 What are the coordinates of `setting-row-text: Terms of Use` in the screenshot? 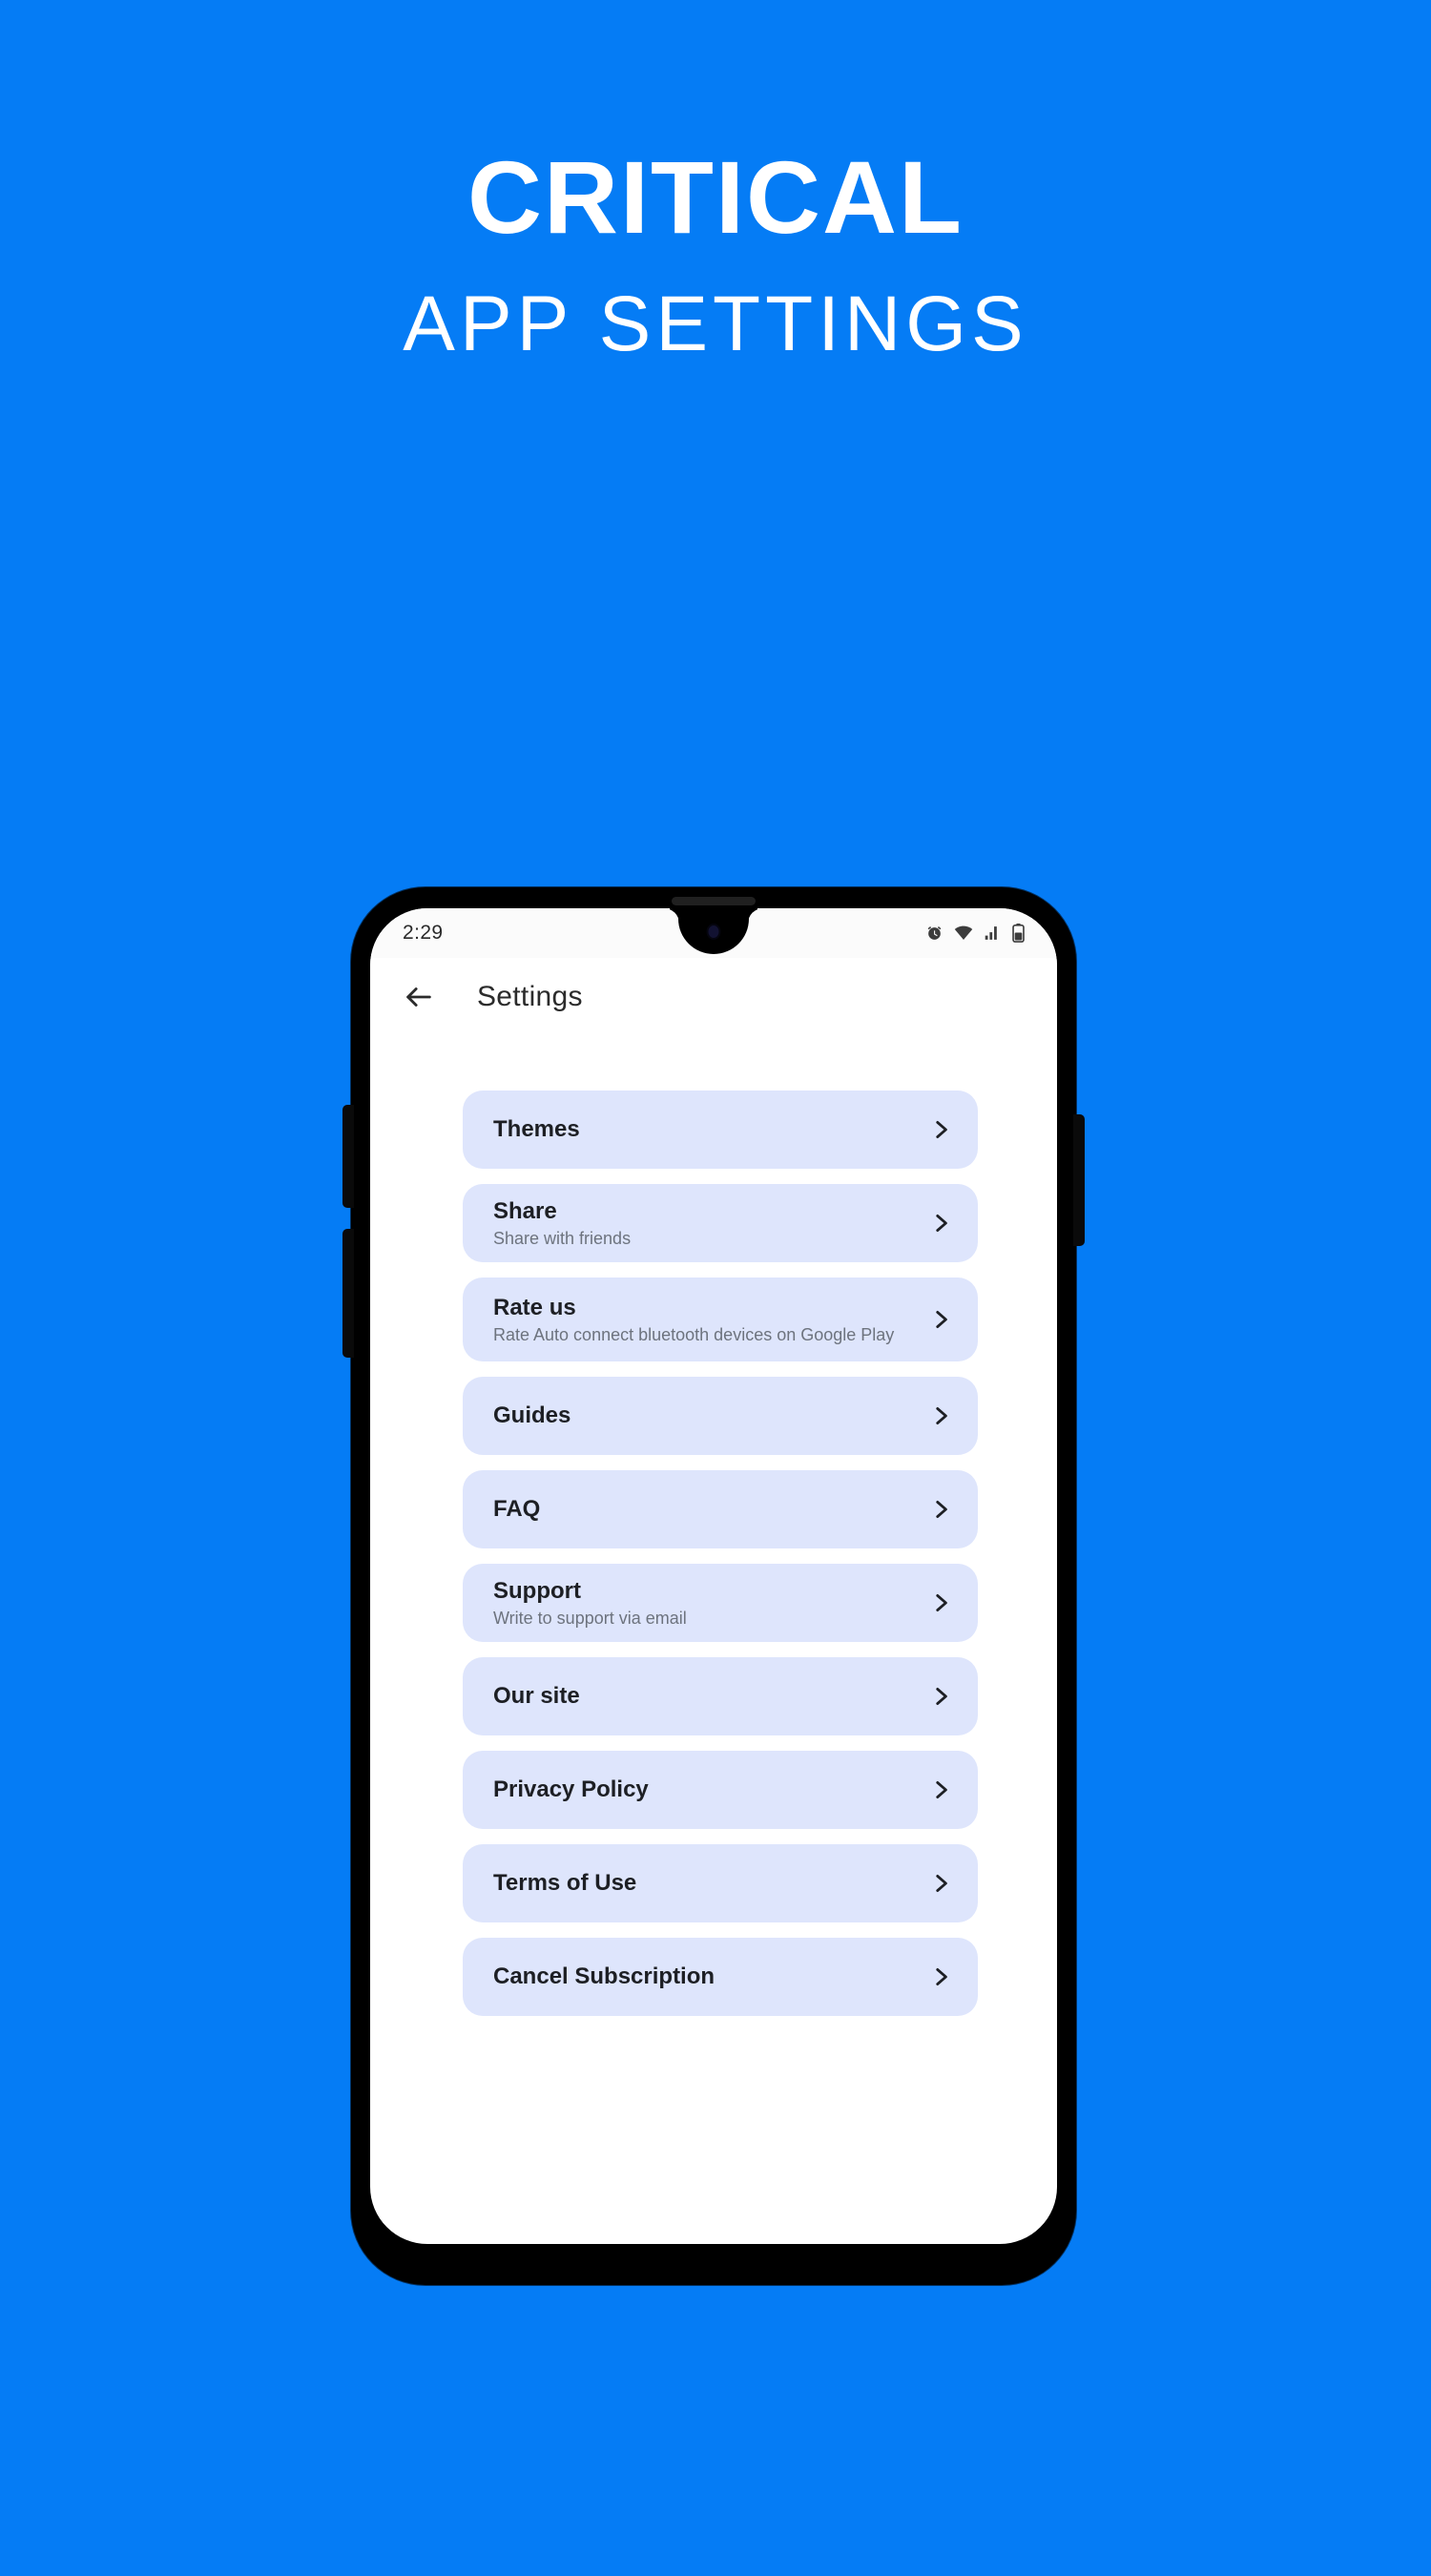 It's located at (572, 1883).